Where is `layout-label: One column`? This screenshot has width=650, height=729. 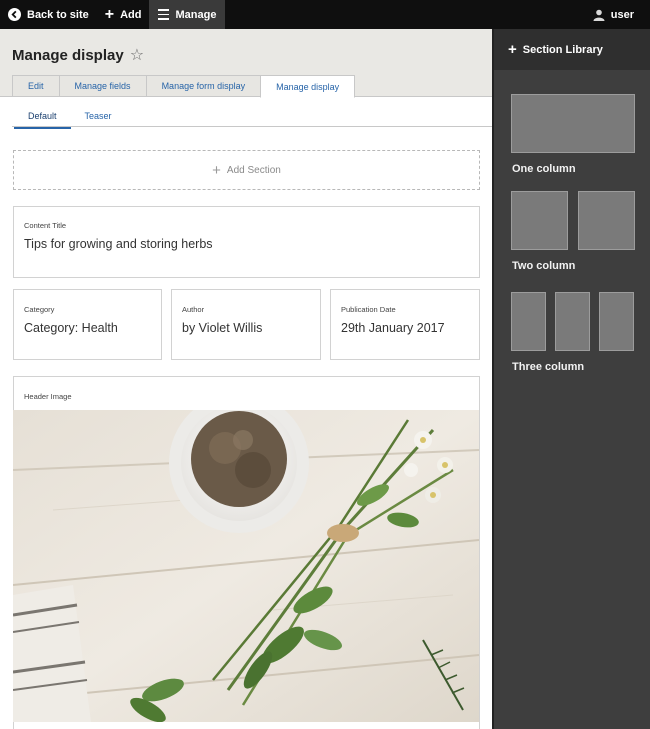 layout-label: One column is located at coordinates (544, 169).